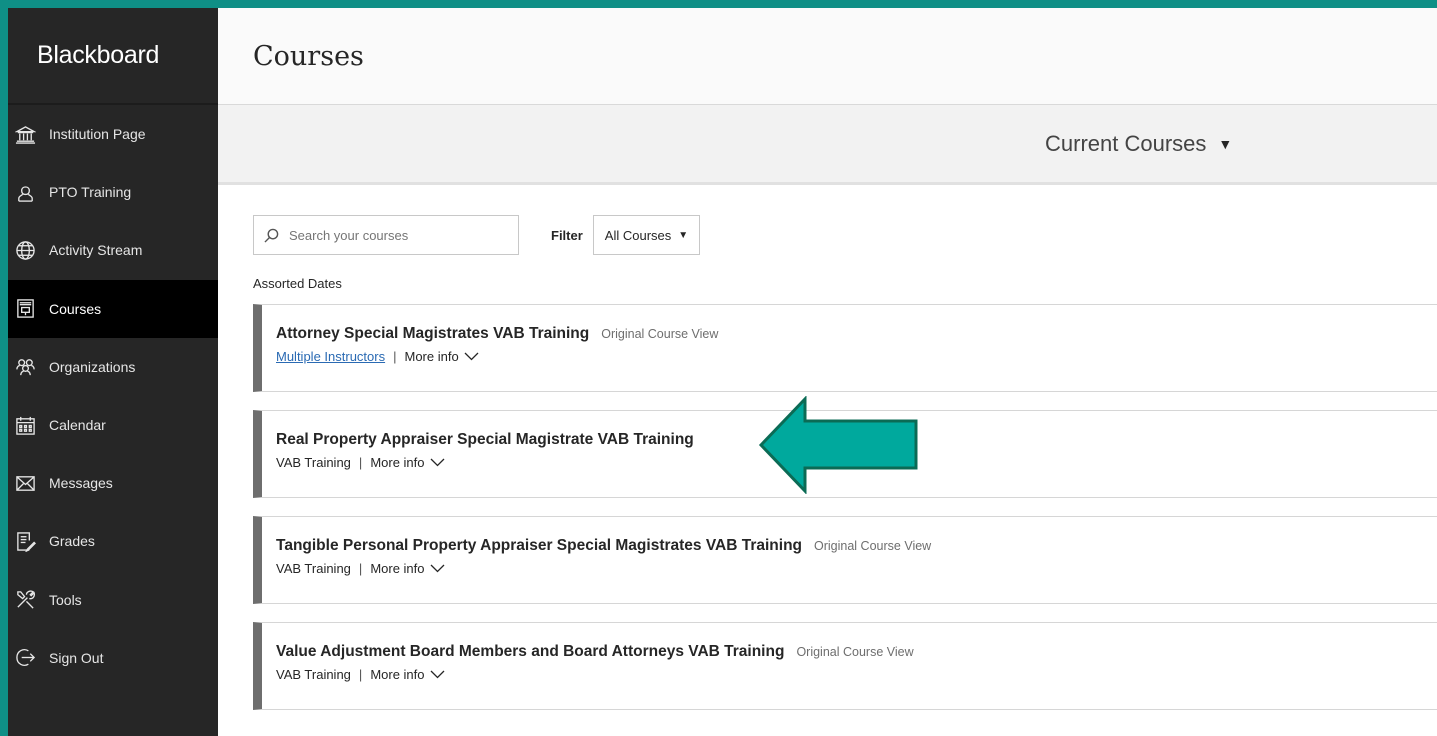 The width and height of the screenshot is (1437, 736). Describe the element at coordinates (308, 56) in the screenshot. I see `page-title: Courses` at that location.